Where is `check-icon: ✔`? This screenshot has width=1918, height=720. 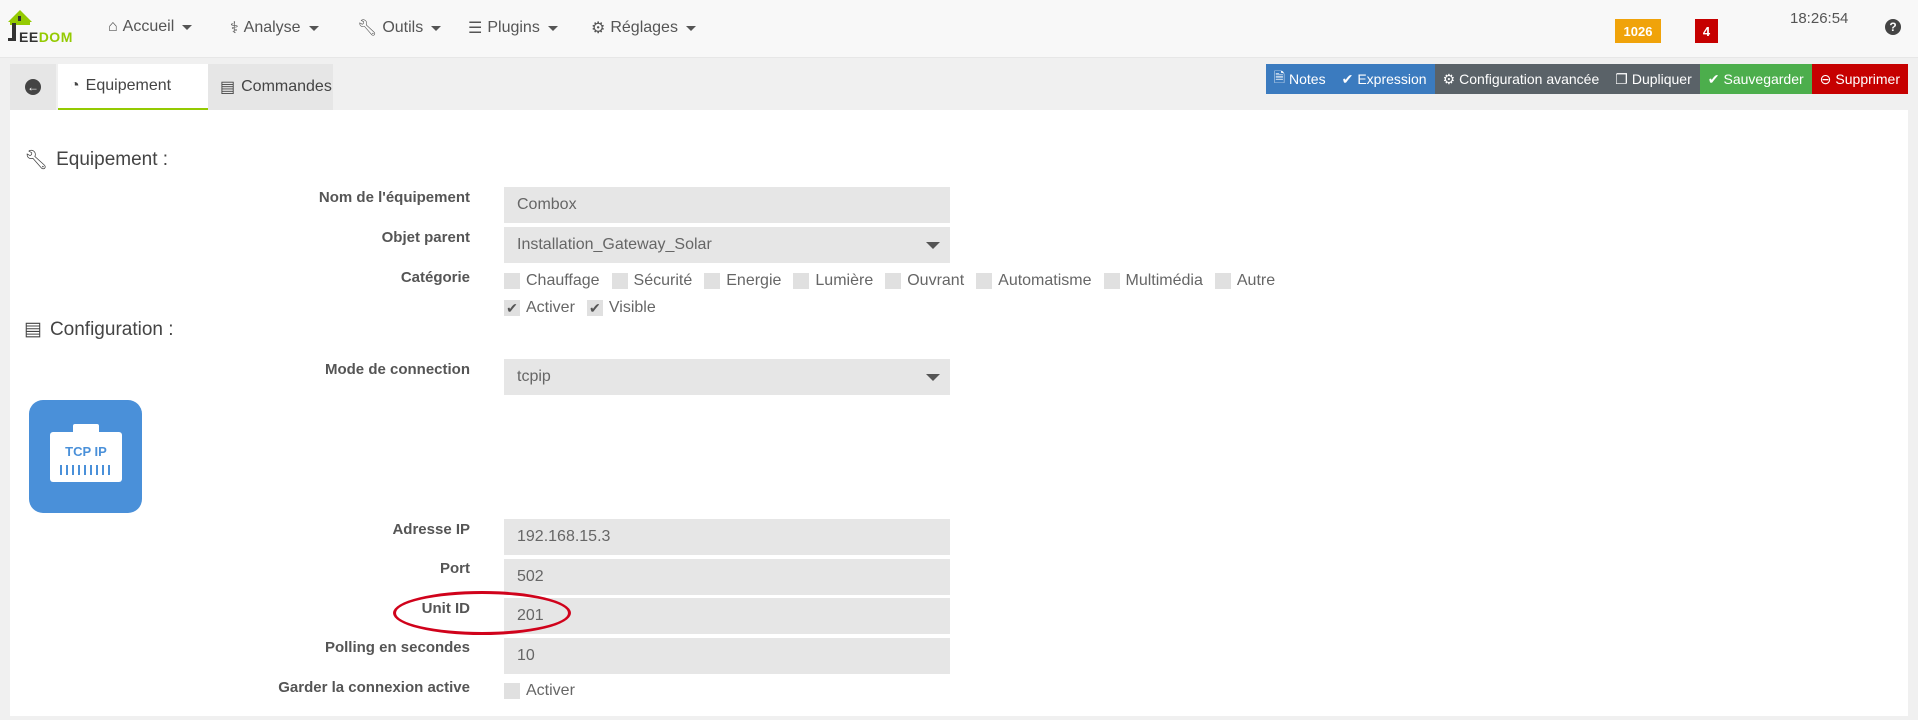
check-icon: ✔ is located at coordinates (1347, 78).